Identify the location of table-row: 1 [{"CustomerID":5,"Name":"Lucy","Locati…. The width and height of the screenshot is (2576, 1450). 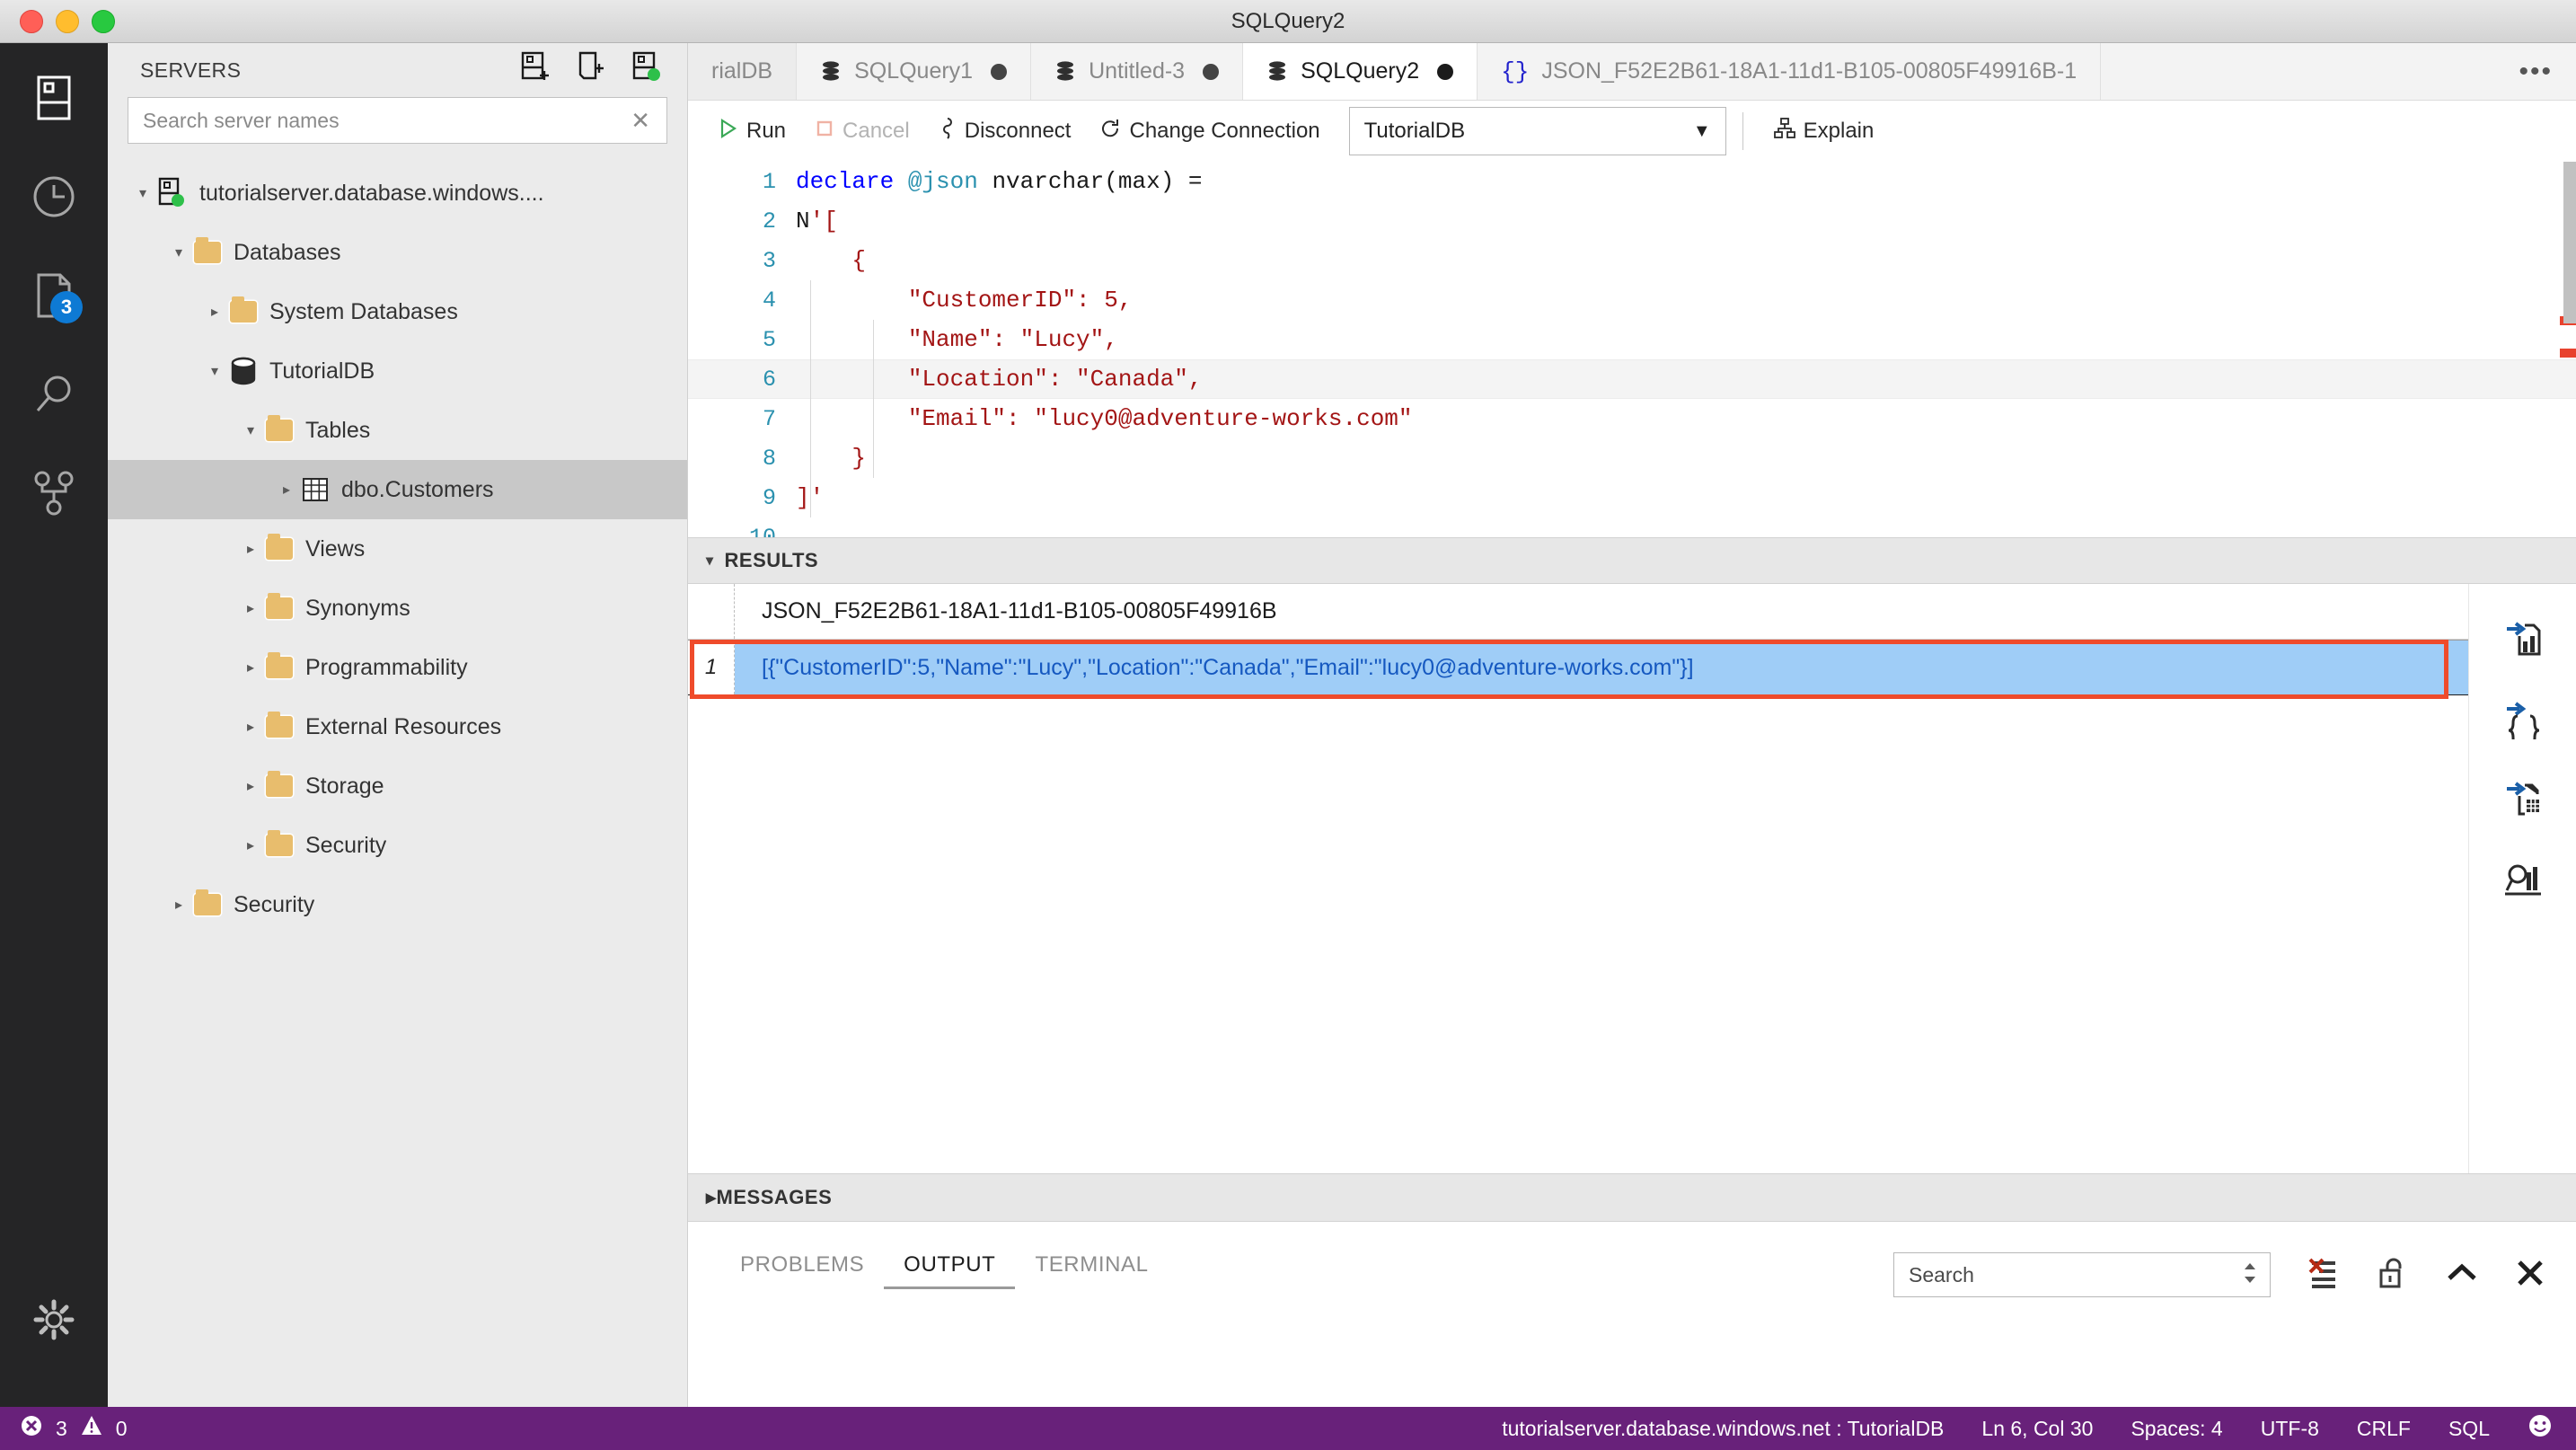
(1632, 668).